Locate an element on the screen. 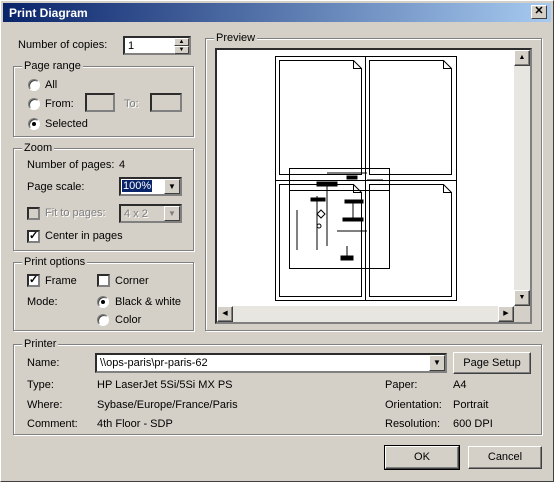  page-scale-label: Page scale: is located at coordinates (56, 187).